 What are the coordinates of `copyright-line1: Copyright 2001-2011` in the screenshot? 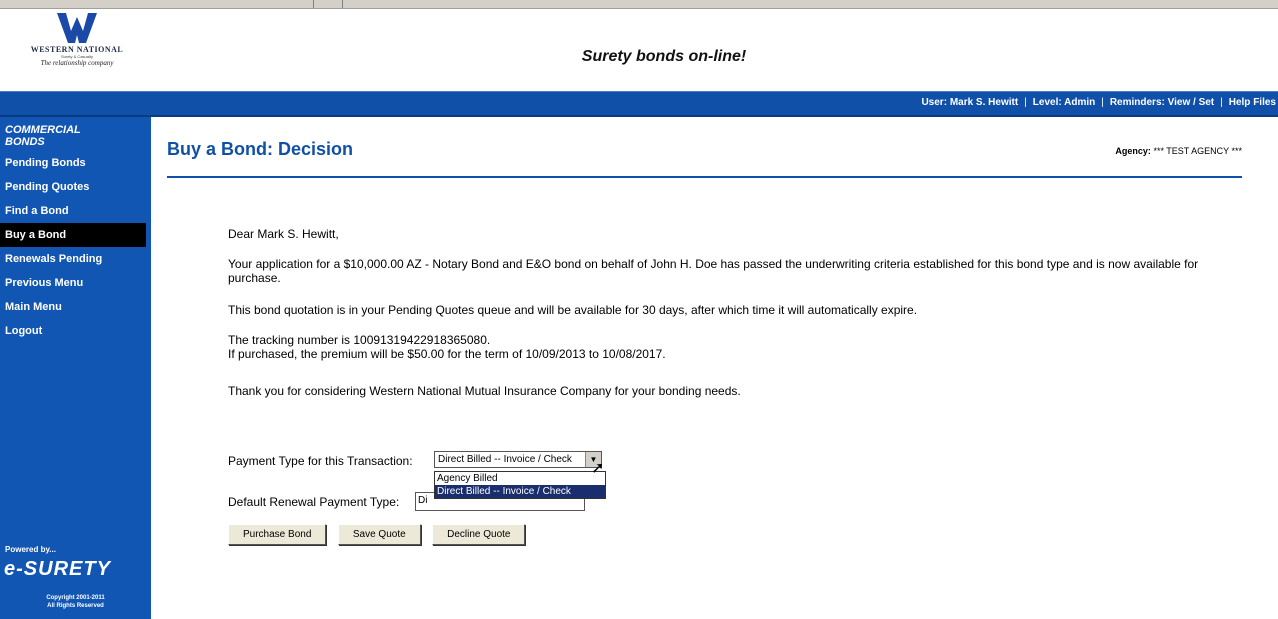 It's located at (75, 598).